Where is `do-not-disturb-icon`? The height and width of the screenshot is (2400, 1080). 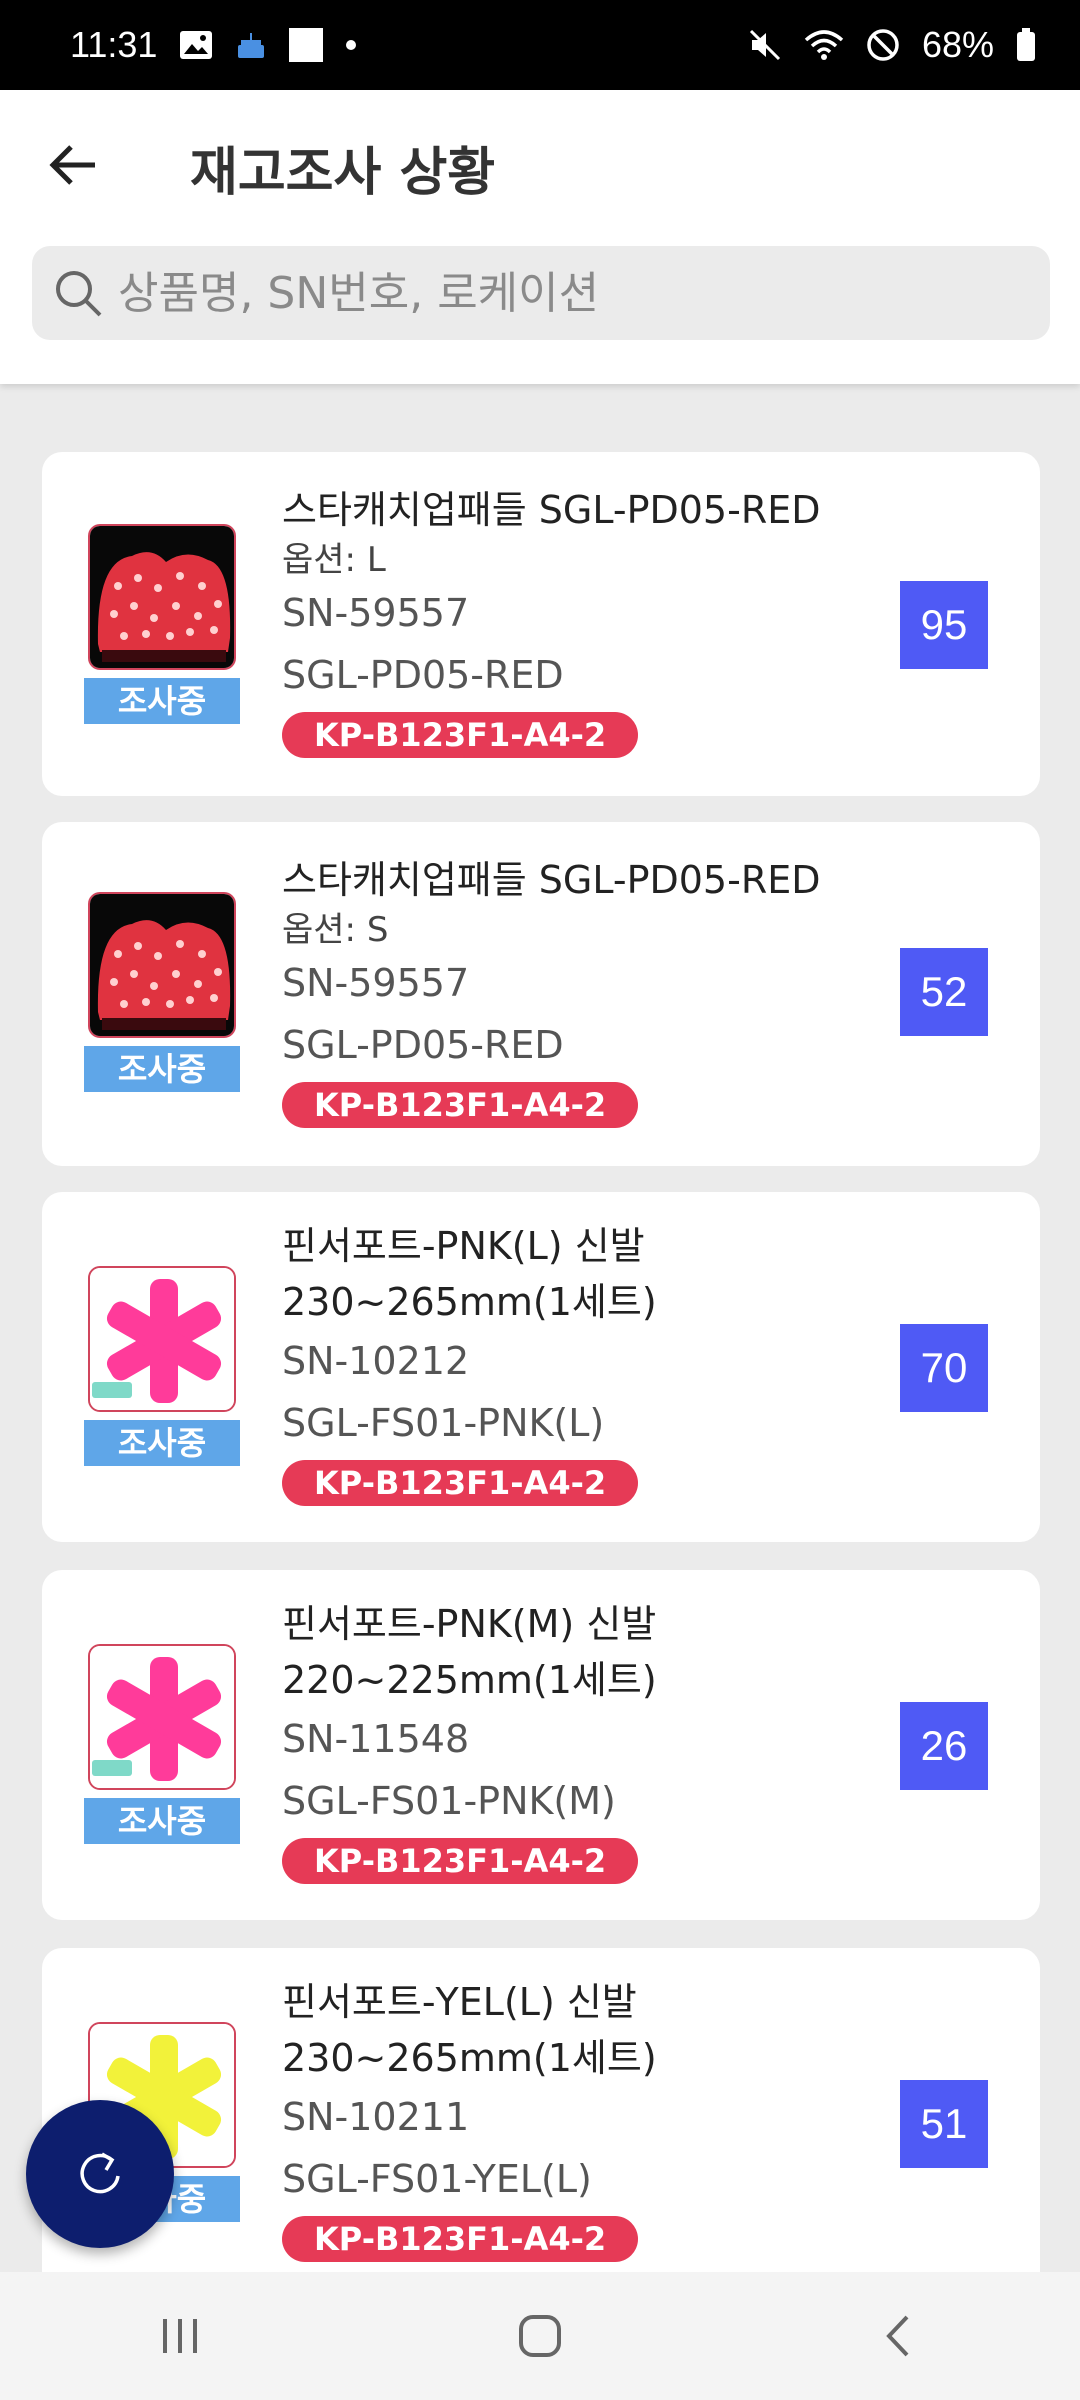 do-not-disturb-icon is located at coordinates (883, 45).